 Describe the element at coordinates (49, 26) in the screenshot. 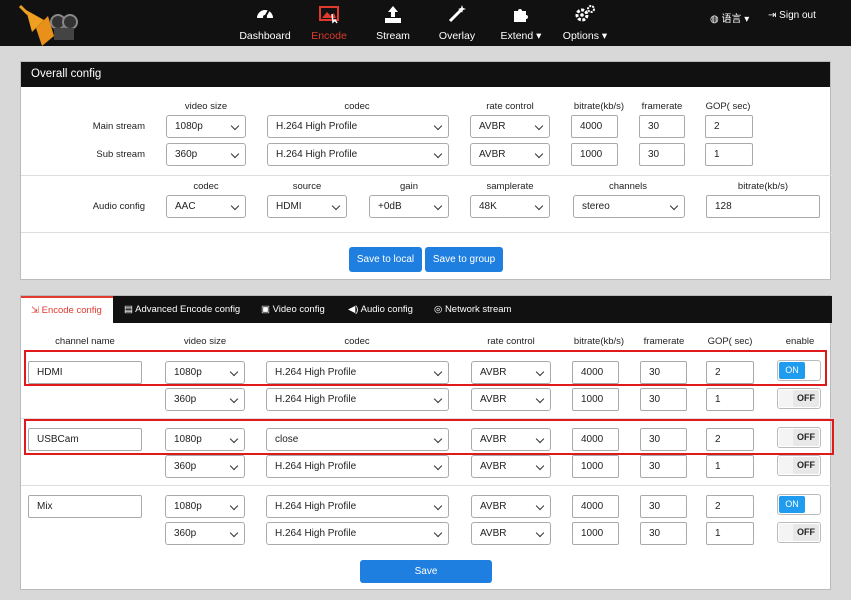

I see `brand-logo` at that location.